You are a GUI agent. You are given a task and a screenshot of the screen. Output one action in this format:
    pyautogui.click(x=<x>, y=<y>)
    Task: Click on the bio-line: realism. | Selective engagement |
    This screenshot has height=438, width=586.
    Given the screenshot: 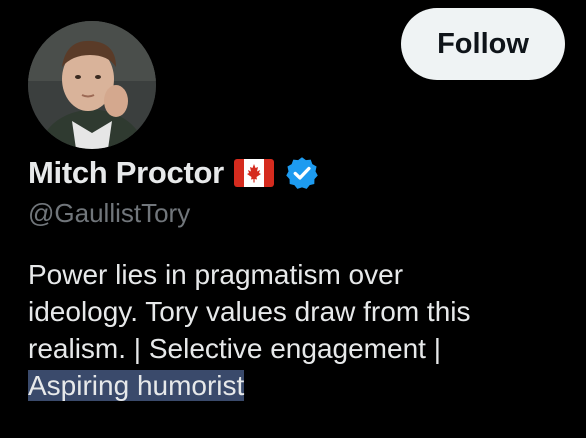 What is the action you would take?
    pyautogui.click(x=234, y=348)
    